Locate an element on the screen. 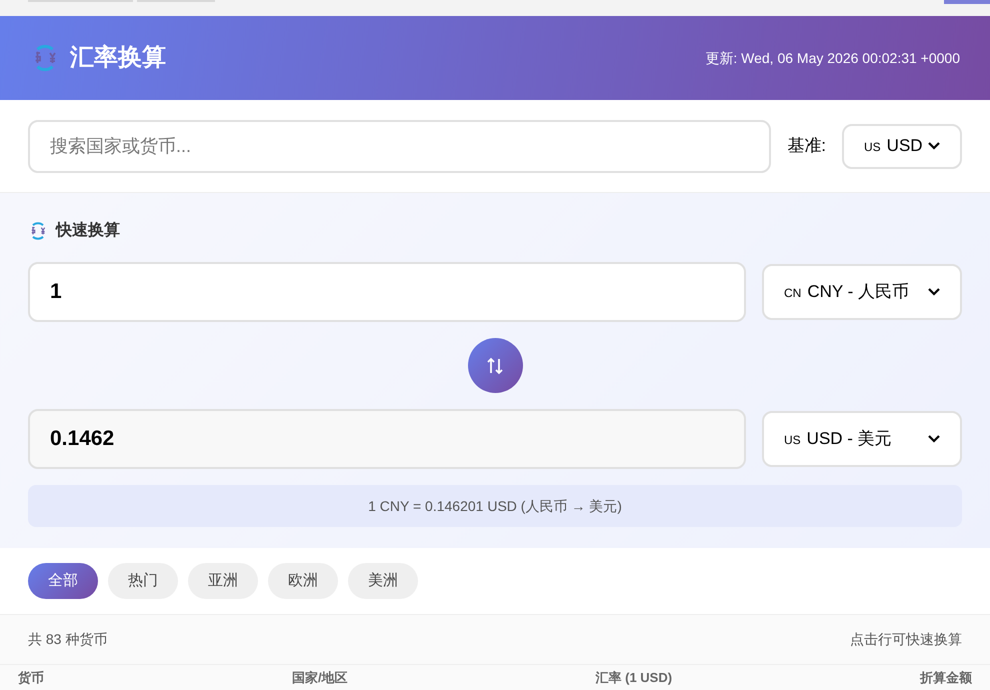 Image resolution: width=990 pixels, height=690 pixels. currency-label: CN CNY - 人民币 is located at coordinates (847, 292).